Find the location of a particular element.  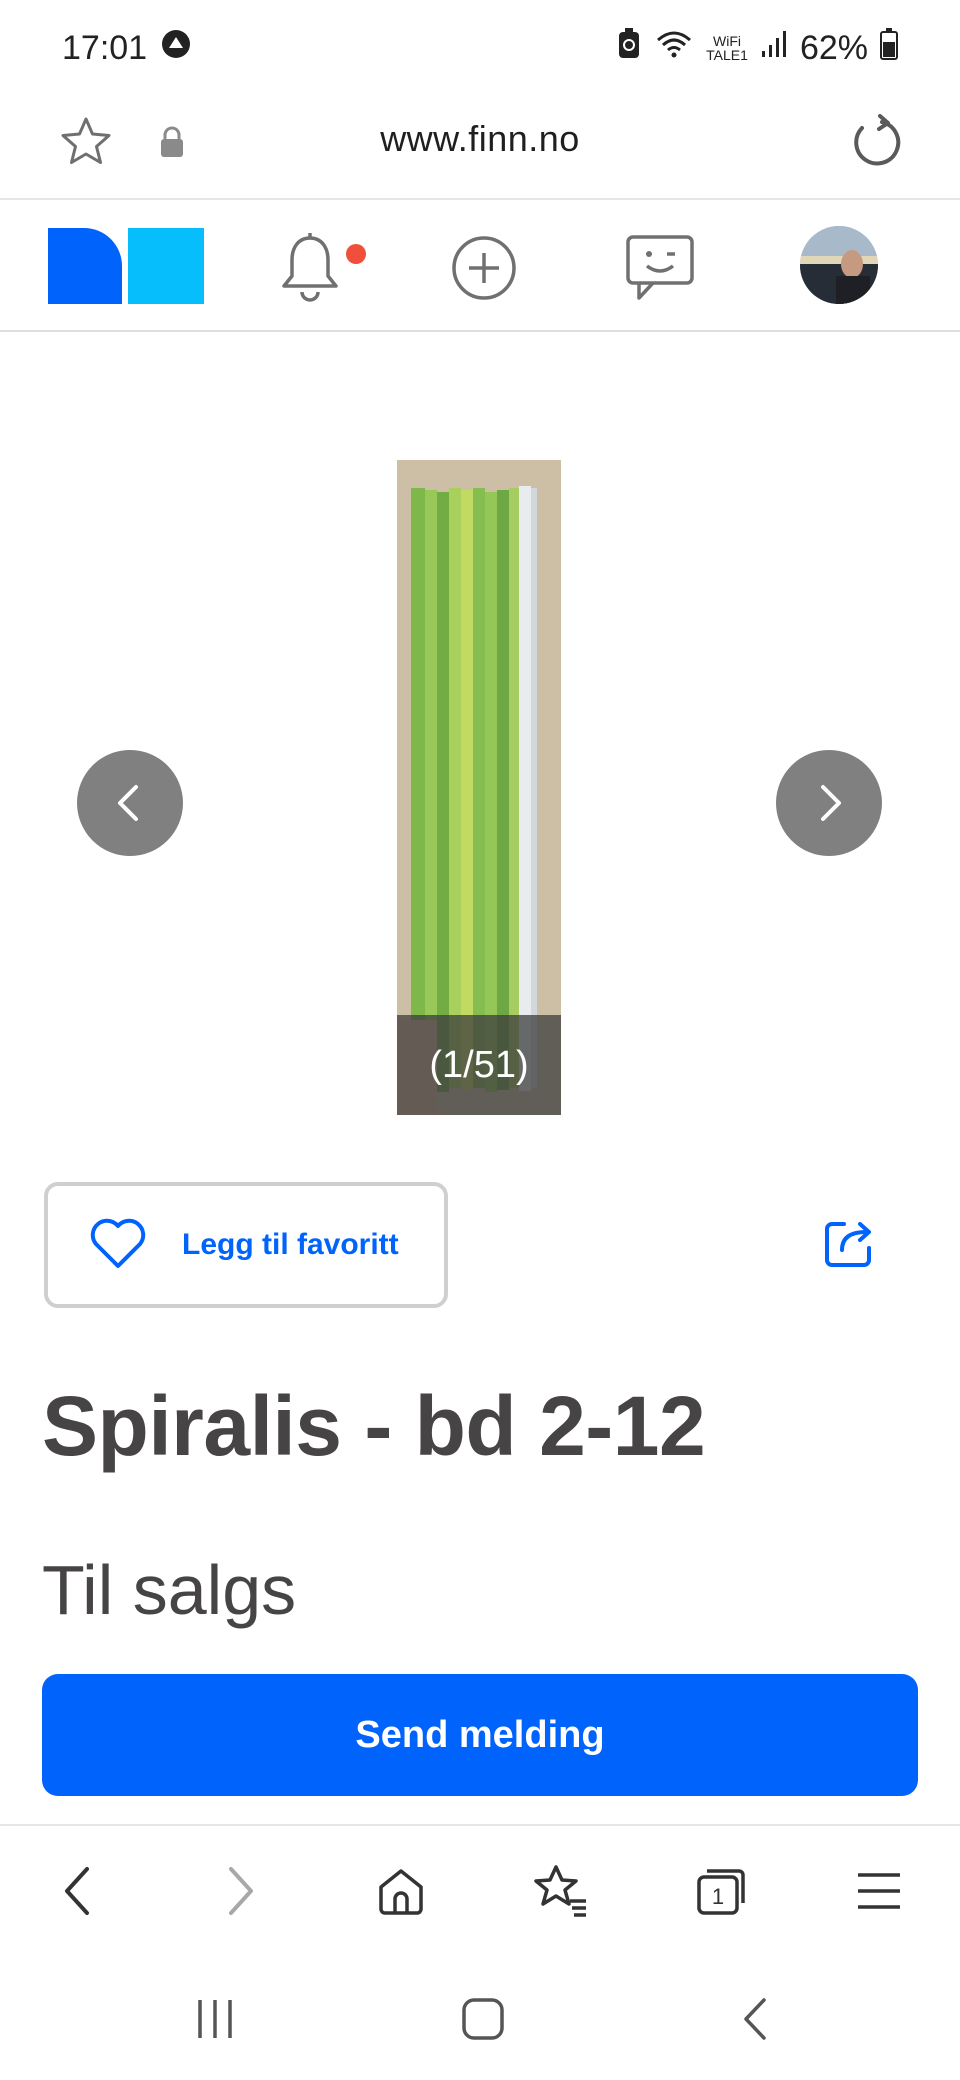

chat-icon is located at coordinates (660, 268).